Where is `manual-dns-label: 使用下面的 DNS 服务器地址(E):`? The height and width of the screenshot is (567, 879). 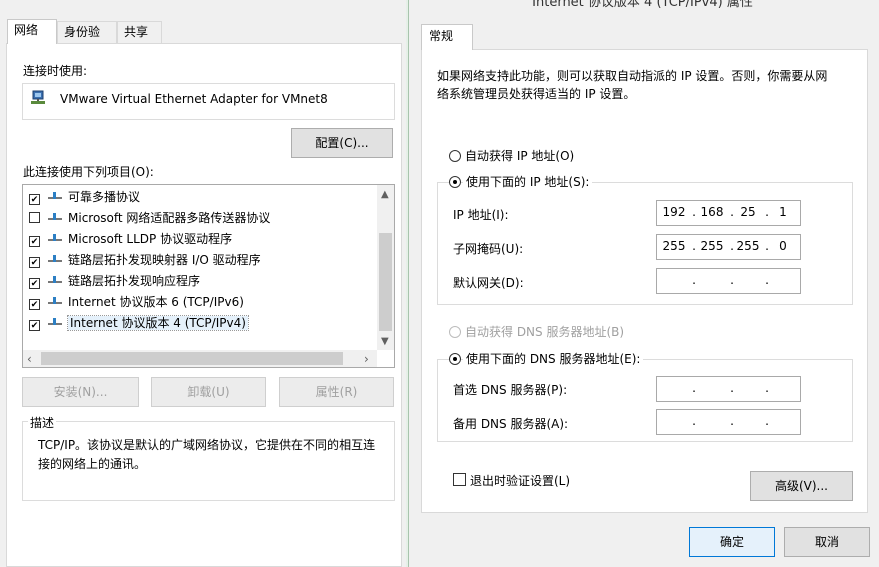 manual-dns-label: 使用下面的 DNS 服务器地址(E): is located at coordinates (553, 358).